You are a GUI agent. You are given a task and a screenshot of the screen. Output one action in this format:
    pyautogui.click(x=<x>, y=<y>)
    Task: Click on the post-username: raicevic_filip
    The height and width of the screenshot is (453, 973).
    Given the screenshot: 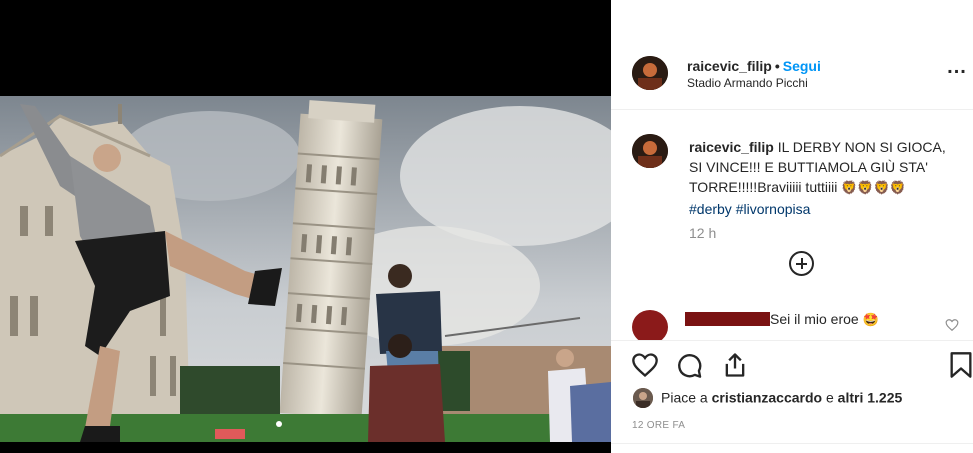 What is the action you would take?
    pyautogui.click(x=729, y=66)
    